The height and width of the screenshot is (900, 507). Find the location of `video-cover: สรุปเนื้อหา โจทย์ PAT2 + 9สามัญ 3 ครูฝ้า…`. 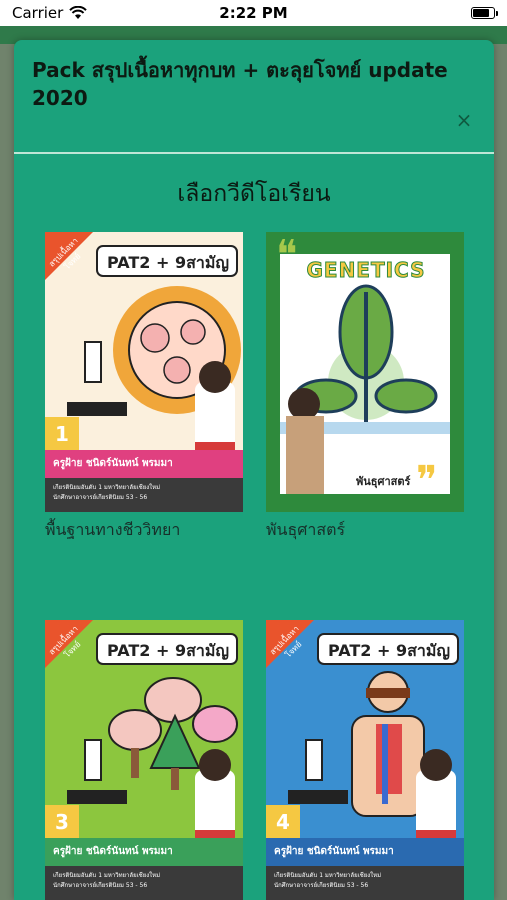

video-cover: สรุปเนื้อหา โจทย์ PAT2 + 9สามัญ 3 ครูฝ้า… is located at coordinates (144, 760).